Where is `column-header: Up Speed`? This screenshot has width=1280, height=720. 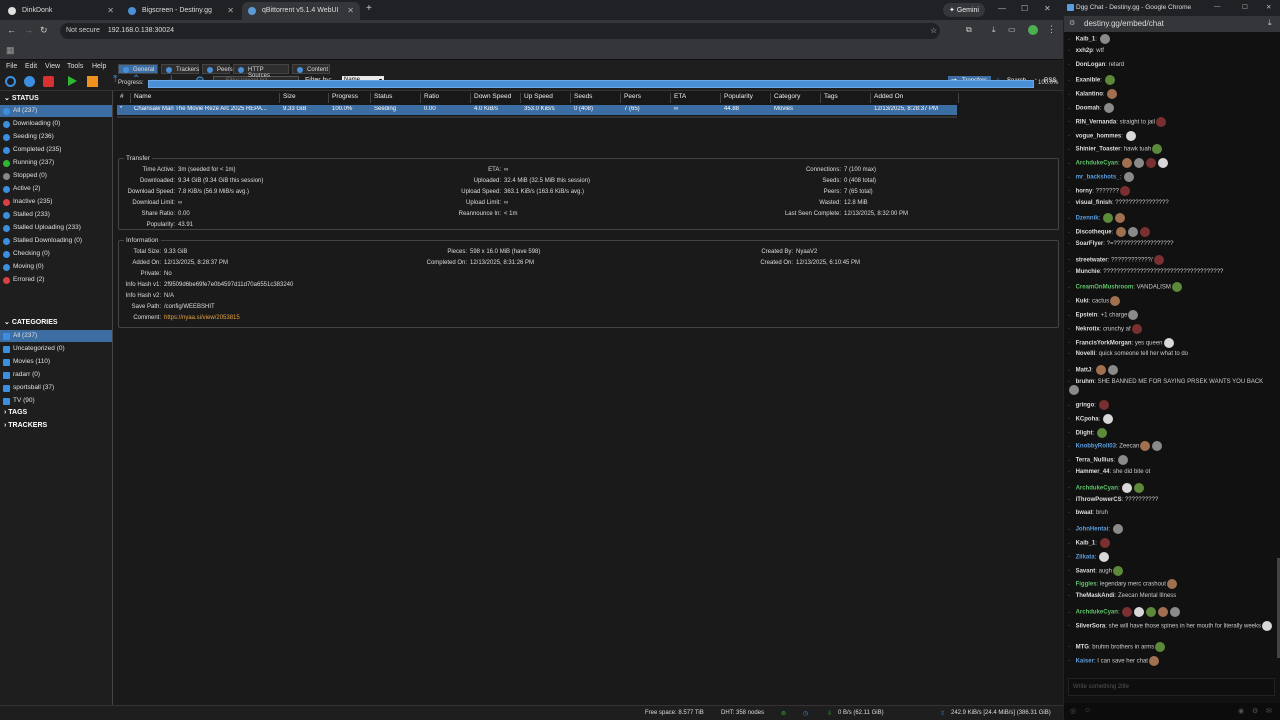
column-header: Up Speed is located at coordinates (546, 98).